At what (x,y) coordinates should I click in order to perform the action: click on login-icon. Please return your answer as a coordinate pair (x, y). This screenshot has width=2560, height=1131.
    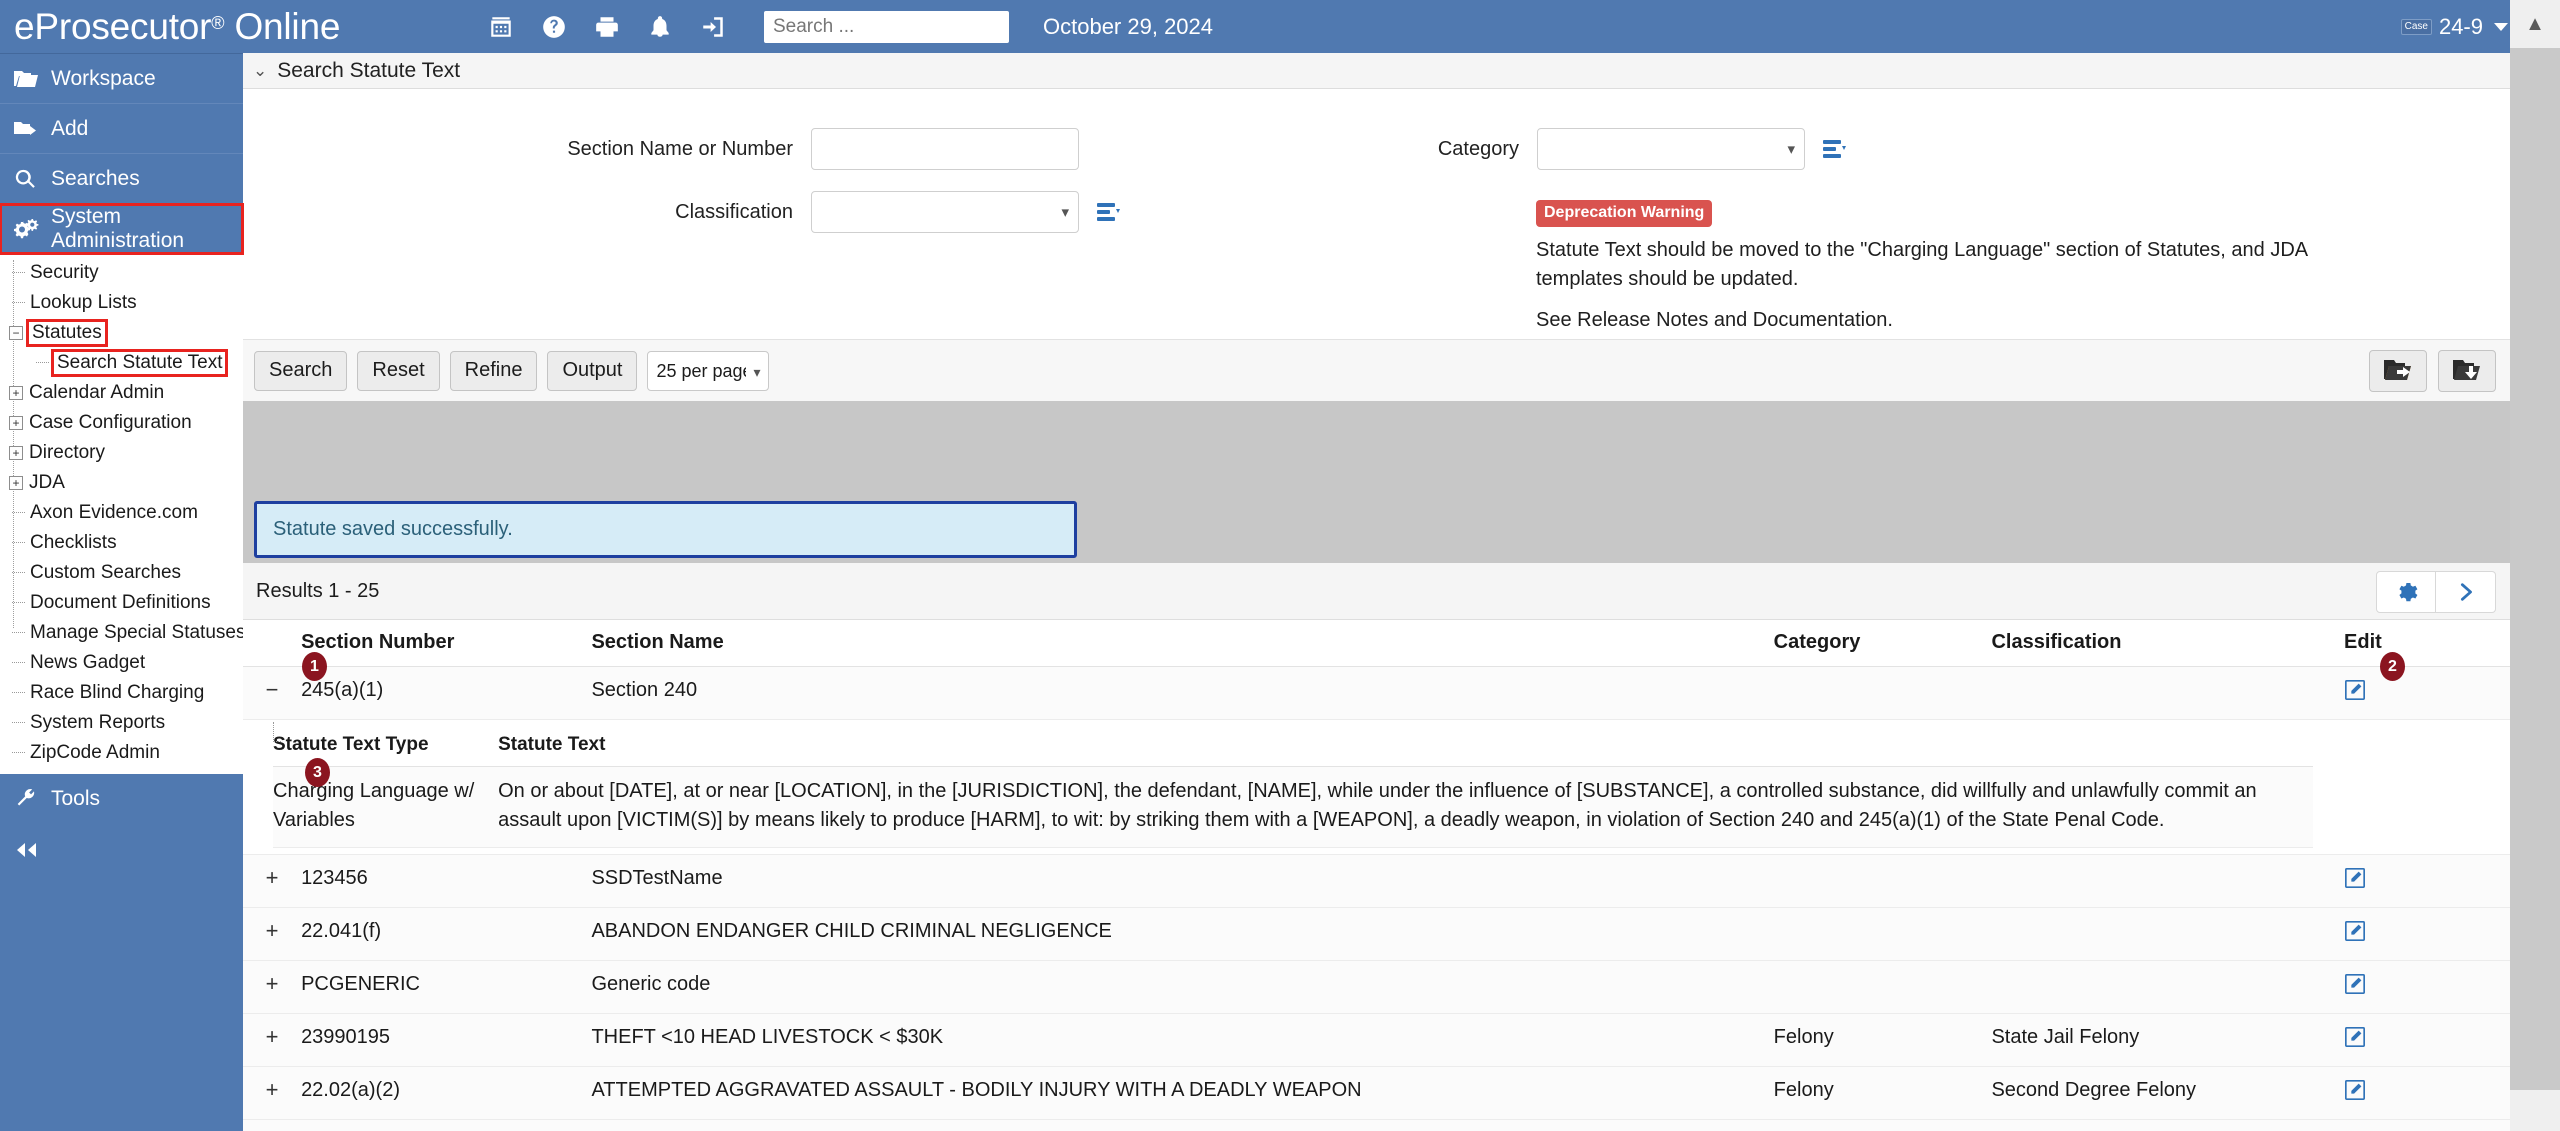
    Looking at the image, I should click on (713, 27).